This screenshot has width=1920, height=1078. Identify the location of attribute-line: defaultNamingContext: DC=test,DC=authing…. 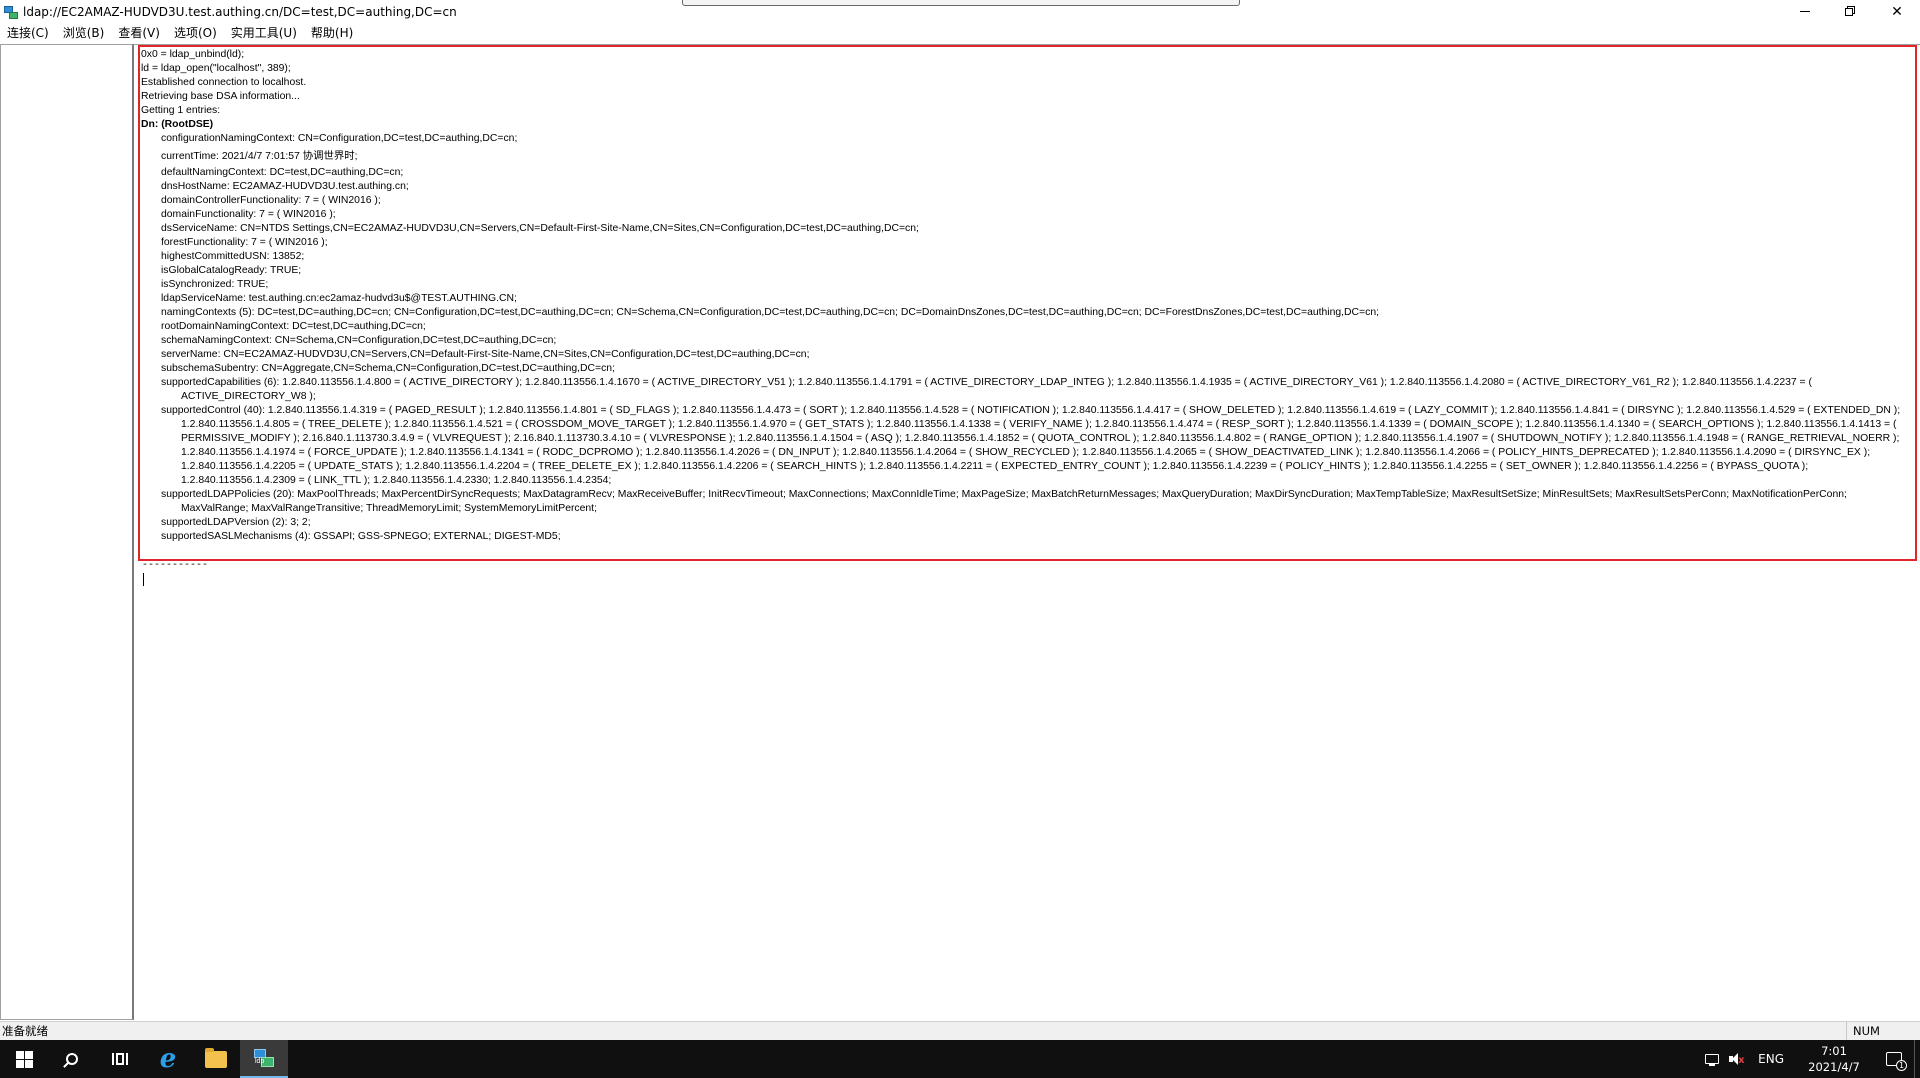
(282, 172).